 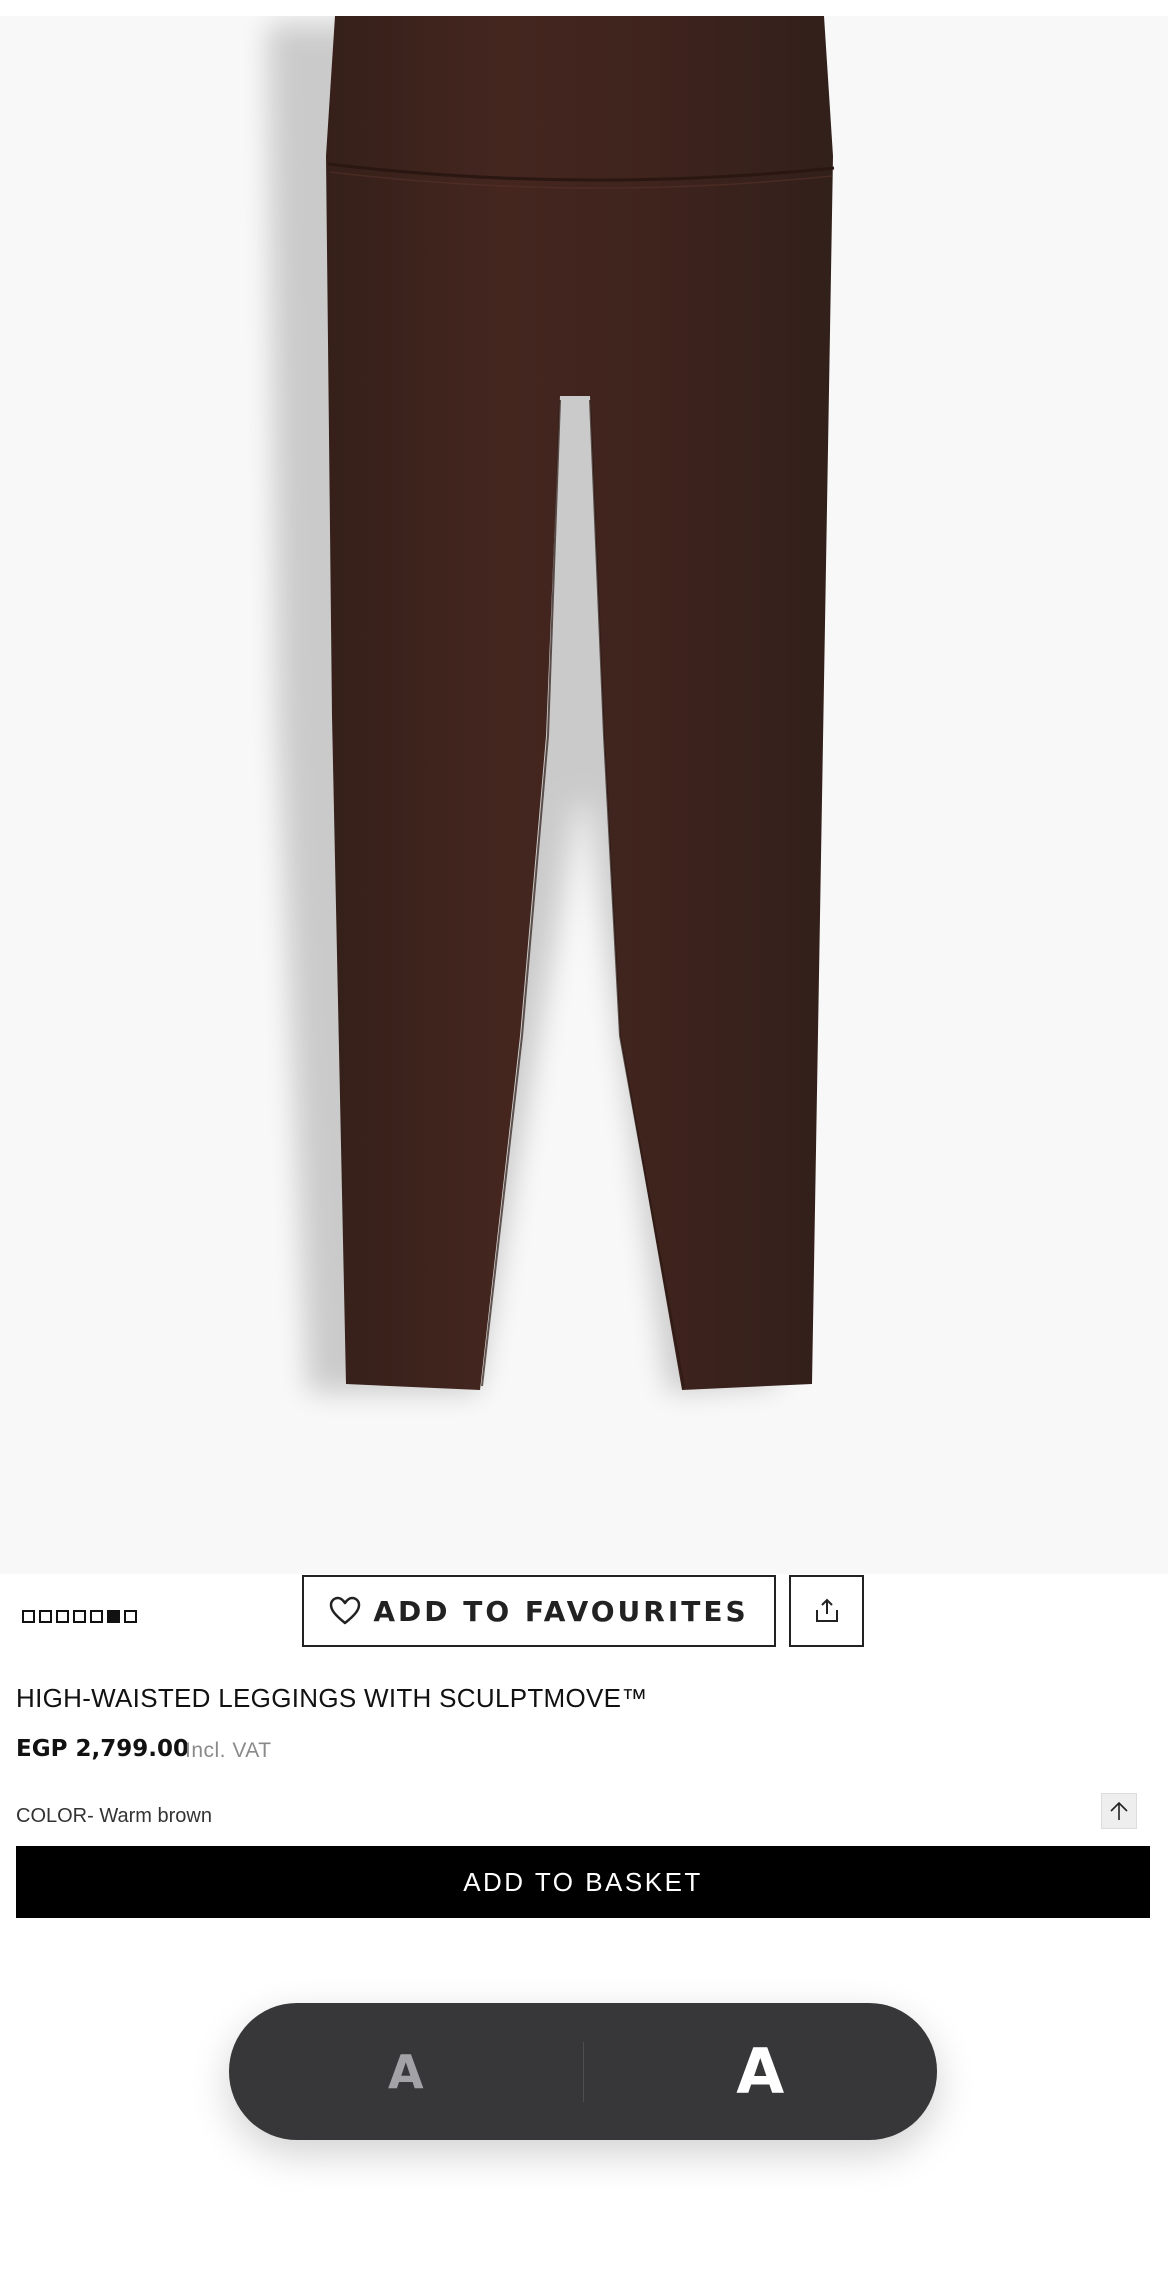 I want to click on font-size-large-option: A, so click(x=761, y=2071).